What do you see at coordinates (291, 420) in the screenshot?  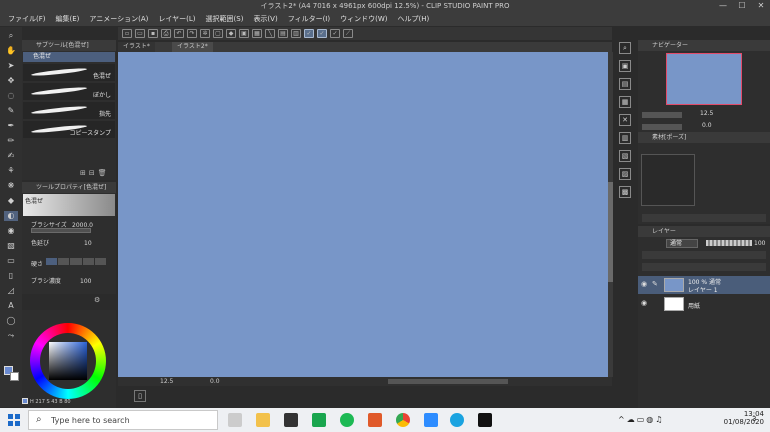 I see `clip-studio-icon` at bounding box center [291, 420].